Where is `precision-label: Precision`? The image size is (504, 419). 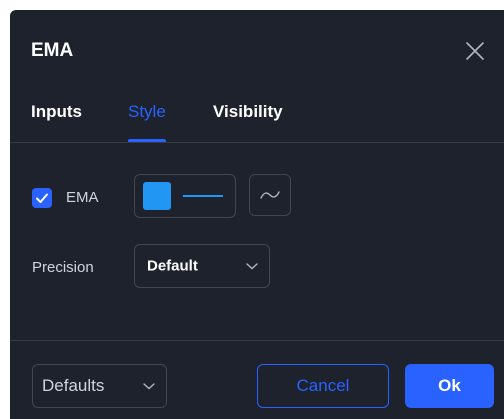
precision-label: Precision is located at coordinates (63, 267).